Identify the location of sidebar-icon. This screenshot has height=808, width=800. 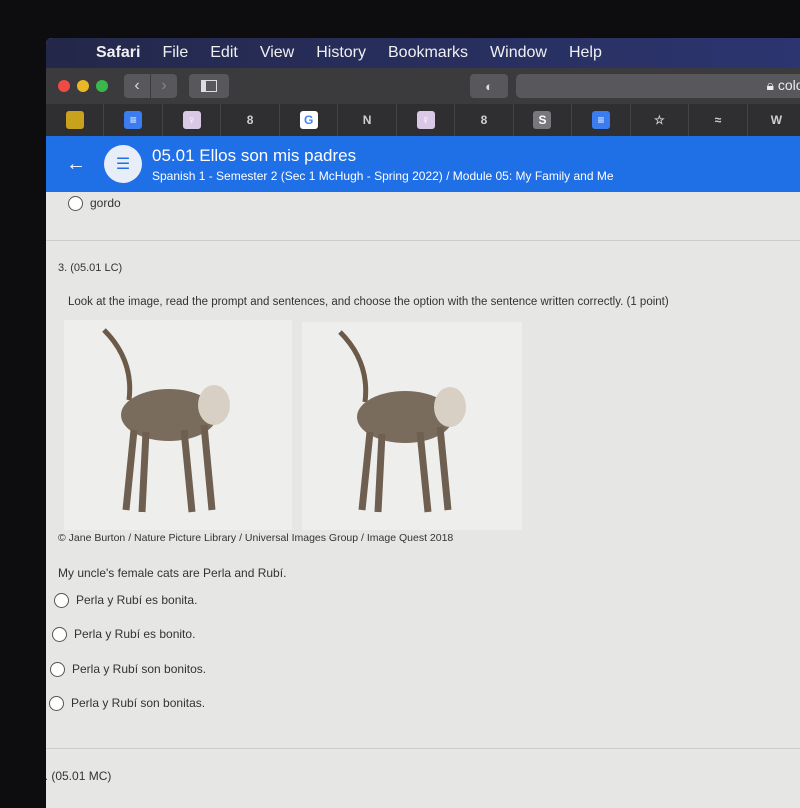
(209, 86).